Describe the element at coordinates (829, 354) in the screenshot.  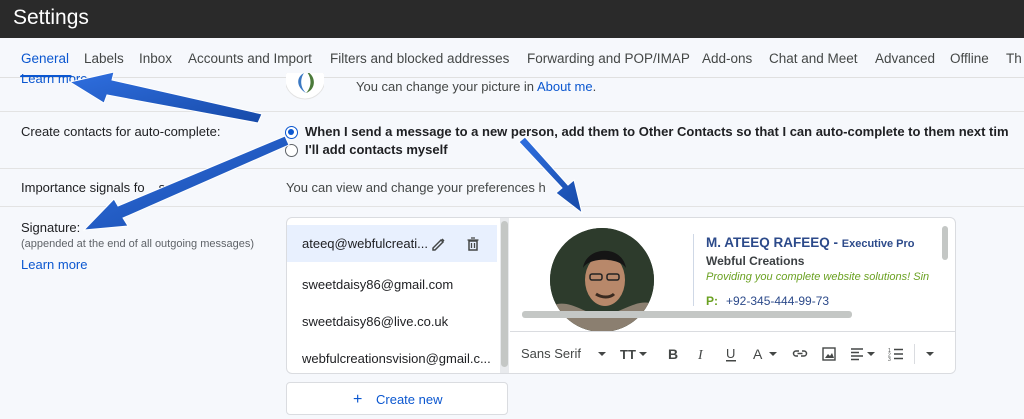
I see `image-icon` at that location.